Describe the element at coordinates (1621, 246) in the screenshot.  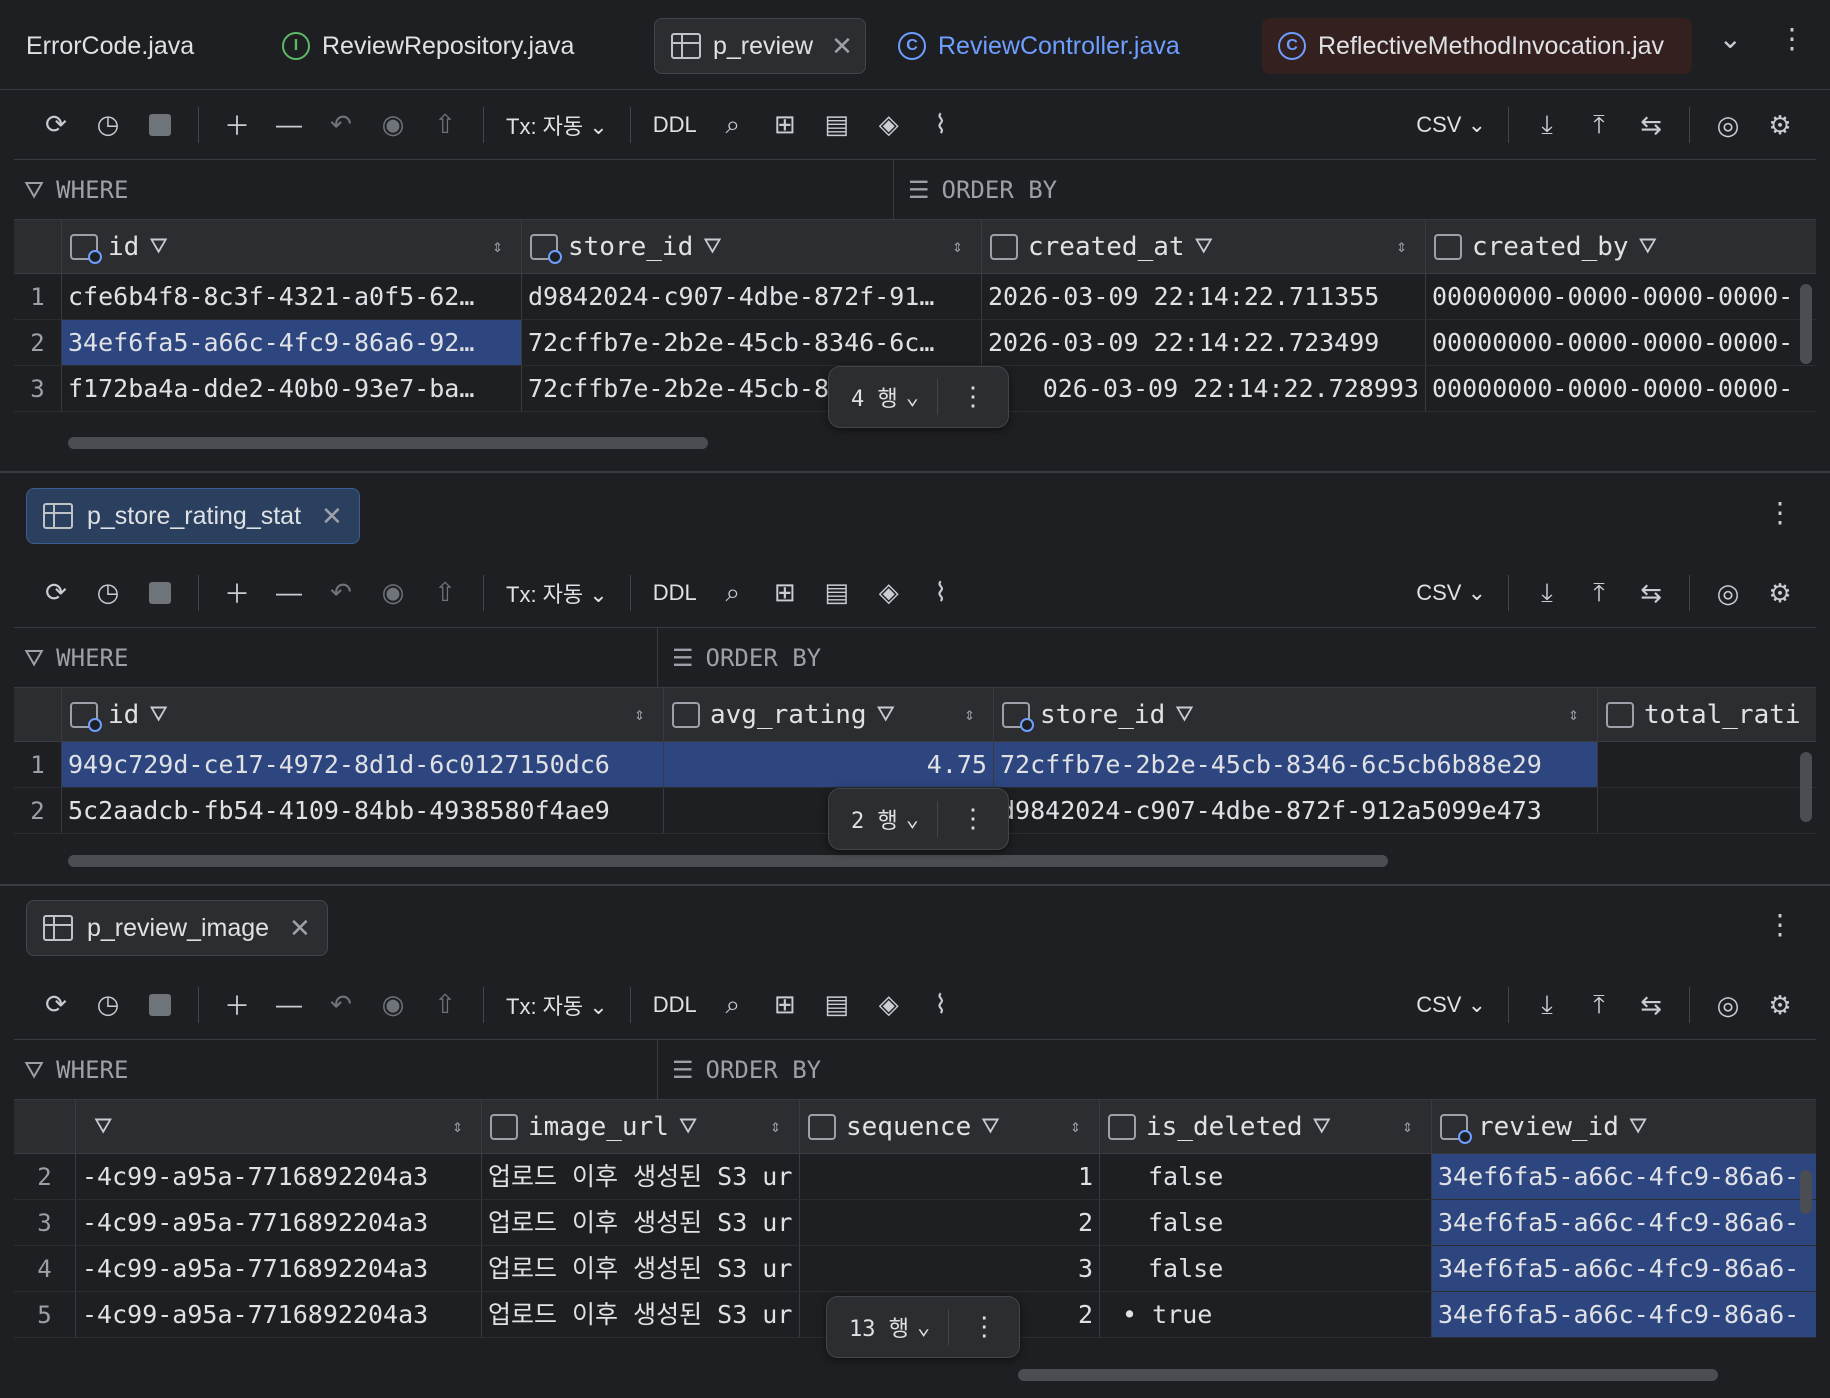
I see `column-header-created-by: created_by ⛛` at that location.